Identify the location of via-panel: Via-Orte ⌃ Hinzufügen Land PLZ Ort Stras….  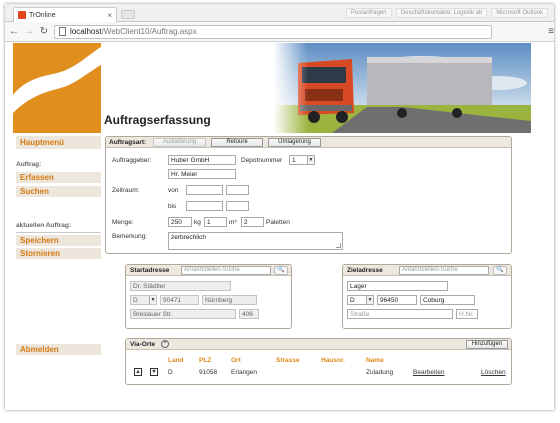
(318, 361).